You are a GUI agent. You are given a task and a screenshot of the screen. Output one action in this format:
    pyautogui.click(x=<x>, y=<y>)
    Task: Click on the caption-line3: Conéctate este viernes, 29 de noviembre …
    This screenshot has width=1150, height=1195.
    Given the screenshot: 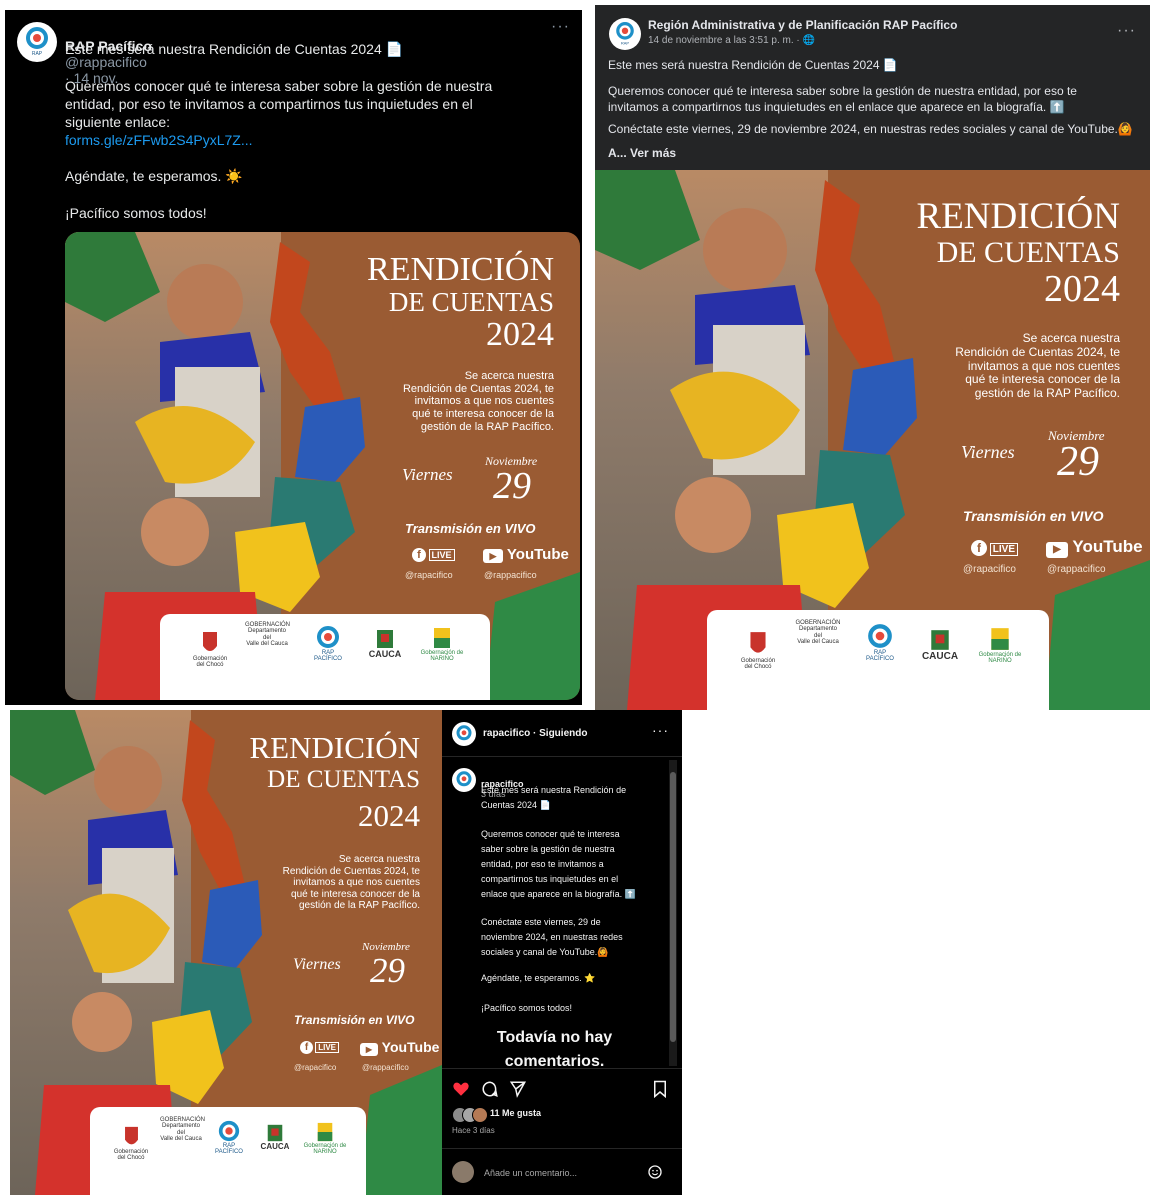 What is the action you would take?
    pyautogui.click(x=552, y=937)
    